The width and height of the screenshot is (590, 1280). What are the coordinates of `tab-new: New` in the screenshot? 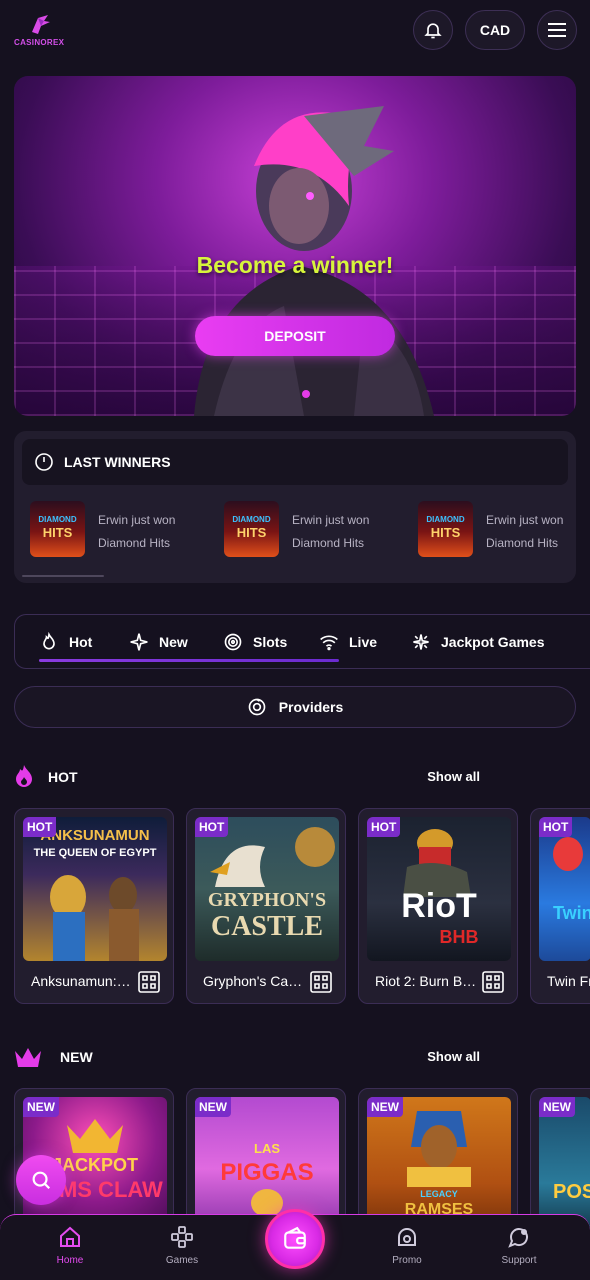 It's located at (158, 642).